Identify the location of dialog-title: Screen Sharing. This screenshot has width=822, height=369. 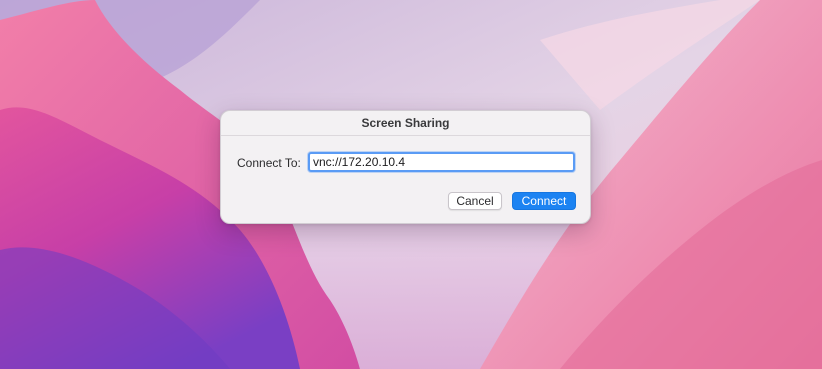
(405, 123).